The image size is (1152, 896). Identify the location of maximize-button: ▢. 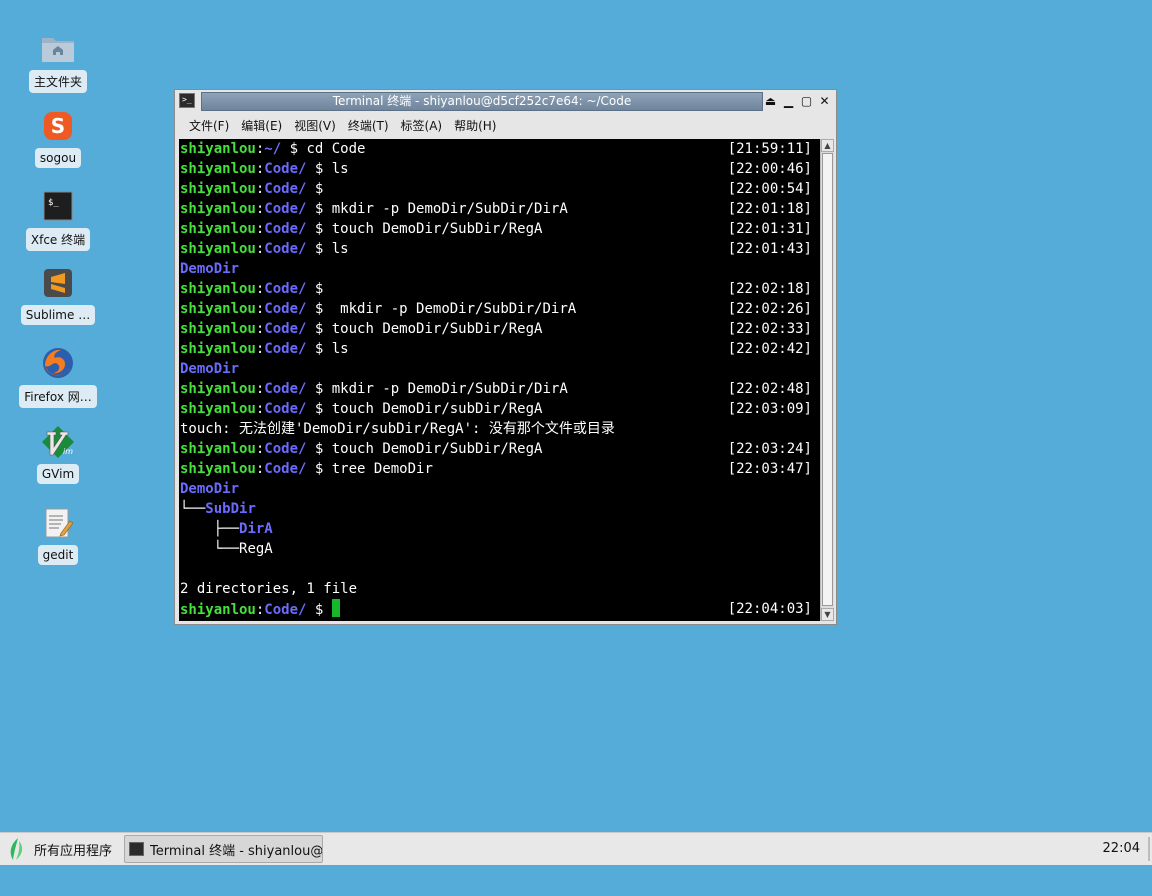
(806, 100).